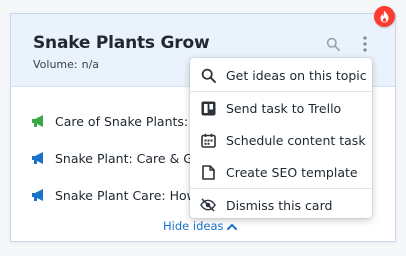 The width and height of the screenshot is (406, 256). Describe the element at coordinates (208, 108) in the screenshot. I see `trello-icon` at that location.